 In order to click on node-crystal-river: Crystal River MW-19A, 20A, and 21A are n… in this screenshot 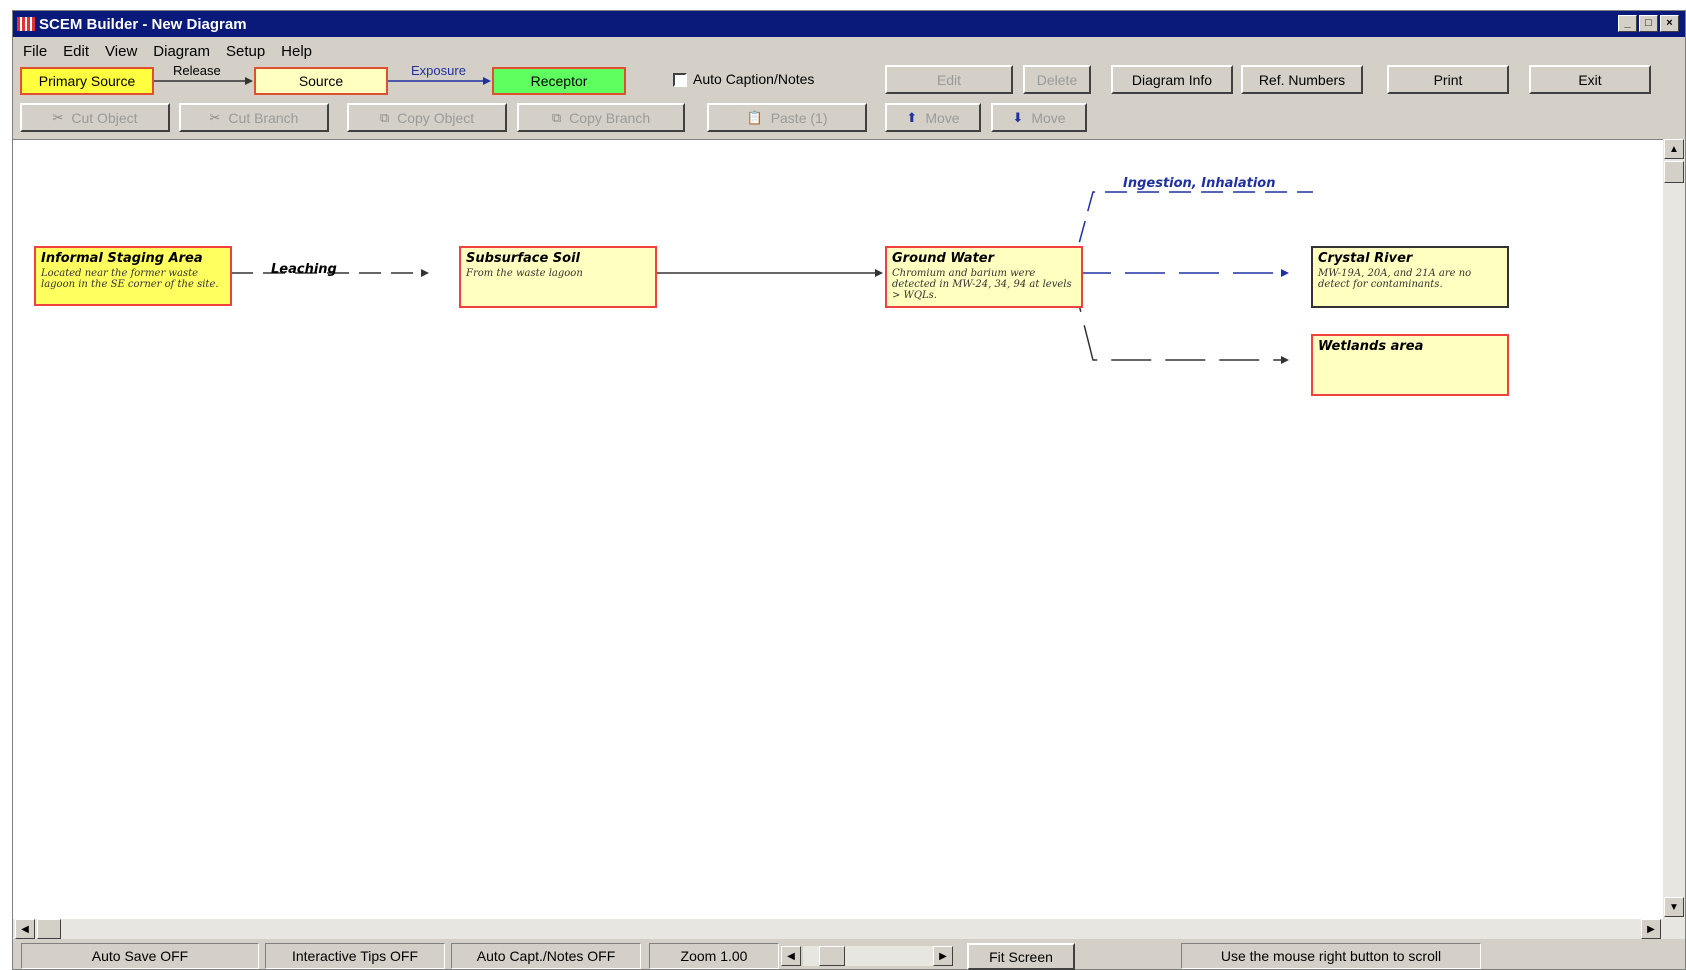, I will do `click(1410, 277)`.